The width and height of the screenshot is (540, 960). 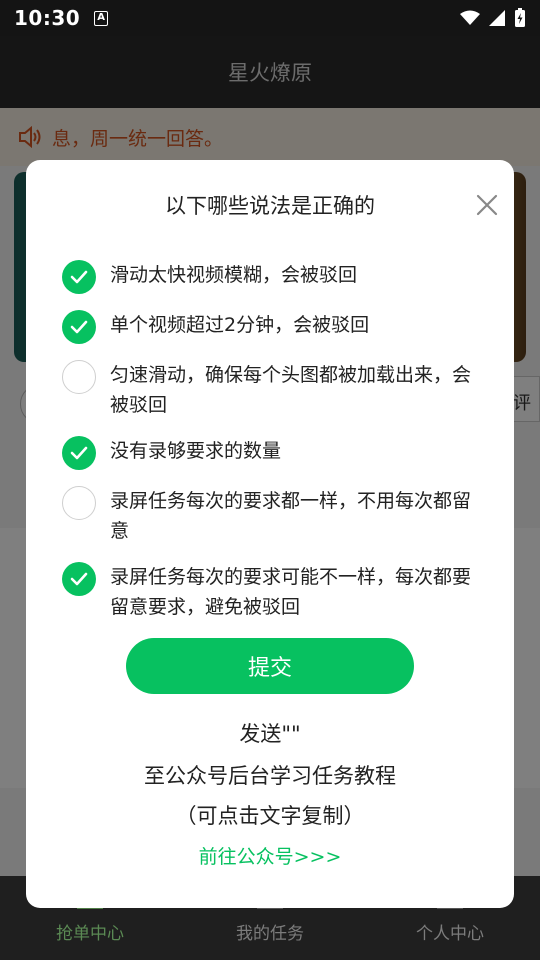 I want to click on option-label: 滑动太快视频模糊，会被驳回, so click(x=234, y=275).